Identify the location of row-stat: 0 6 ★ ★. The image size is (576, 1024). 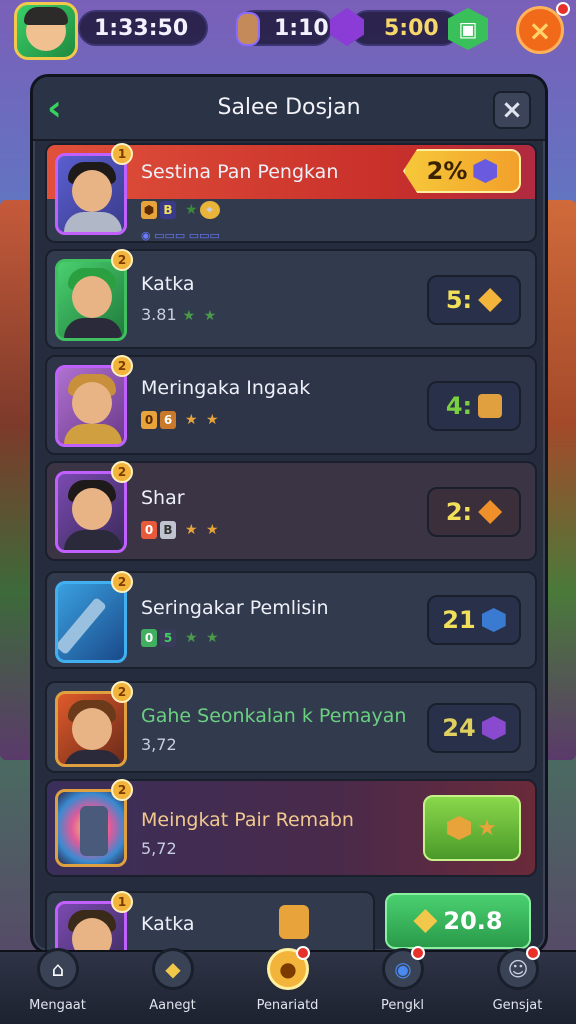
(181, 419).